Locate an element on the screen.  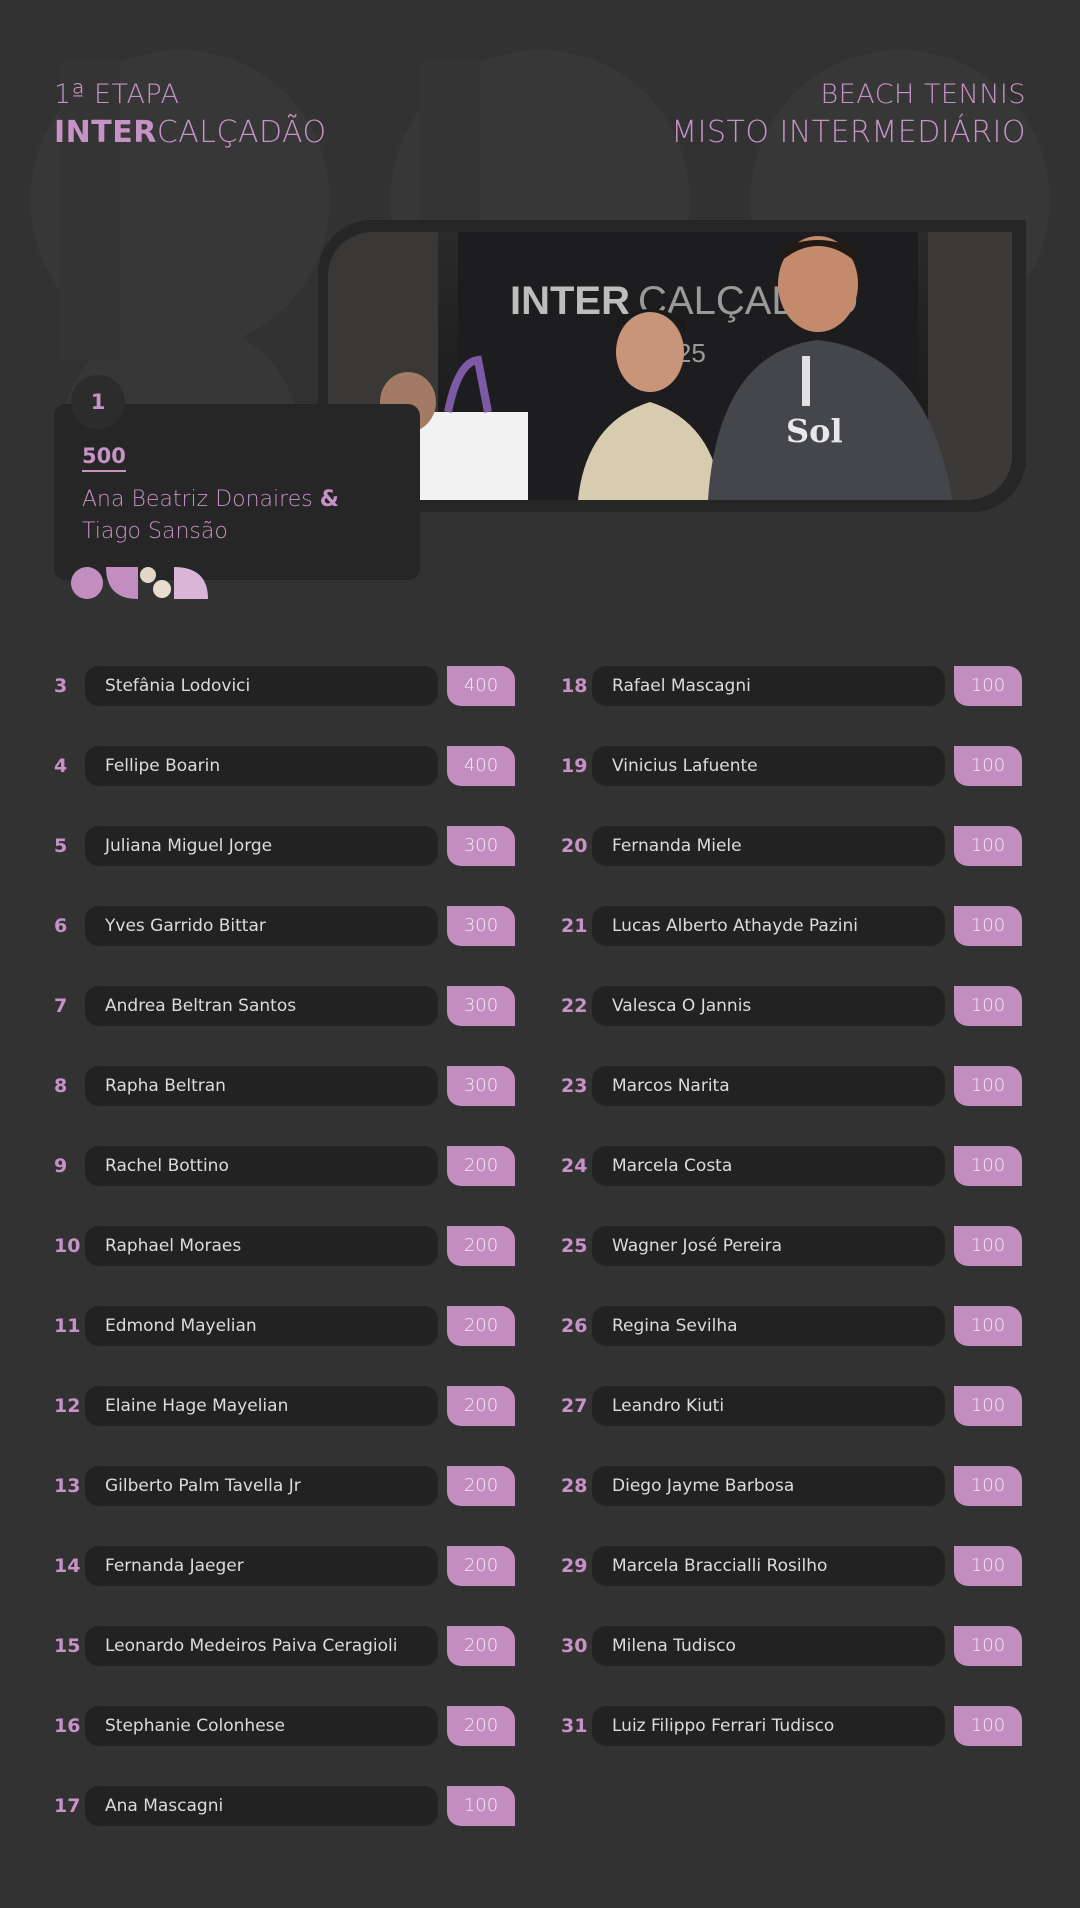
player-name: Rachel Bottino is located at coordinates (261, 1166).